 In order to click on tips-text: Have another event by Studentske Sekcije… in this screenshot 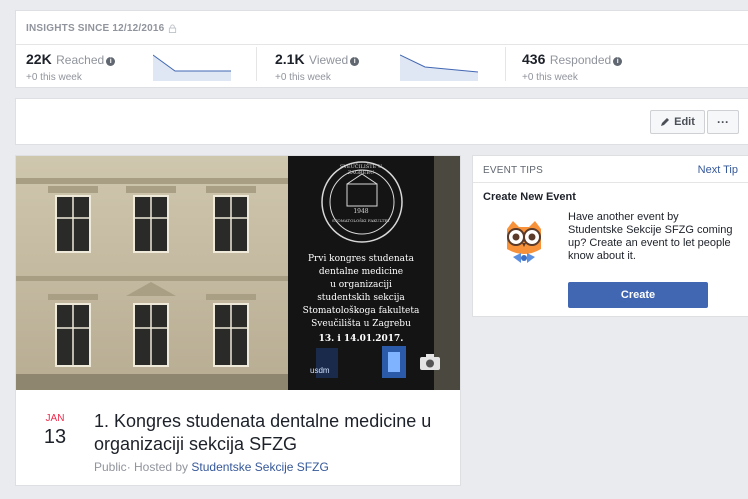, I will do `click(650, 236)`.